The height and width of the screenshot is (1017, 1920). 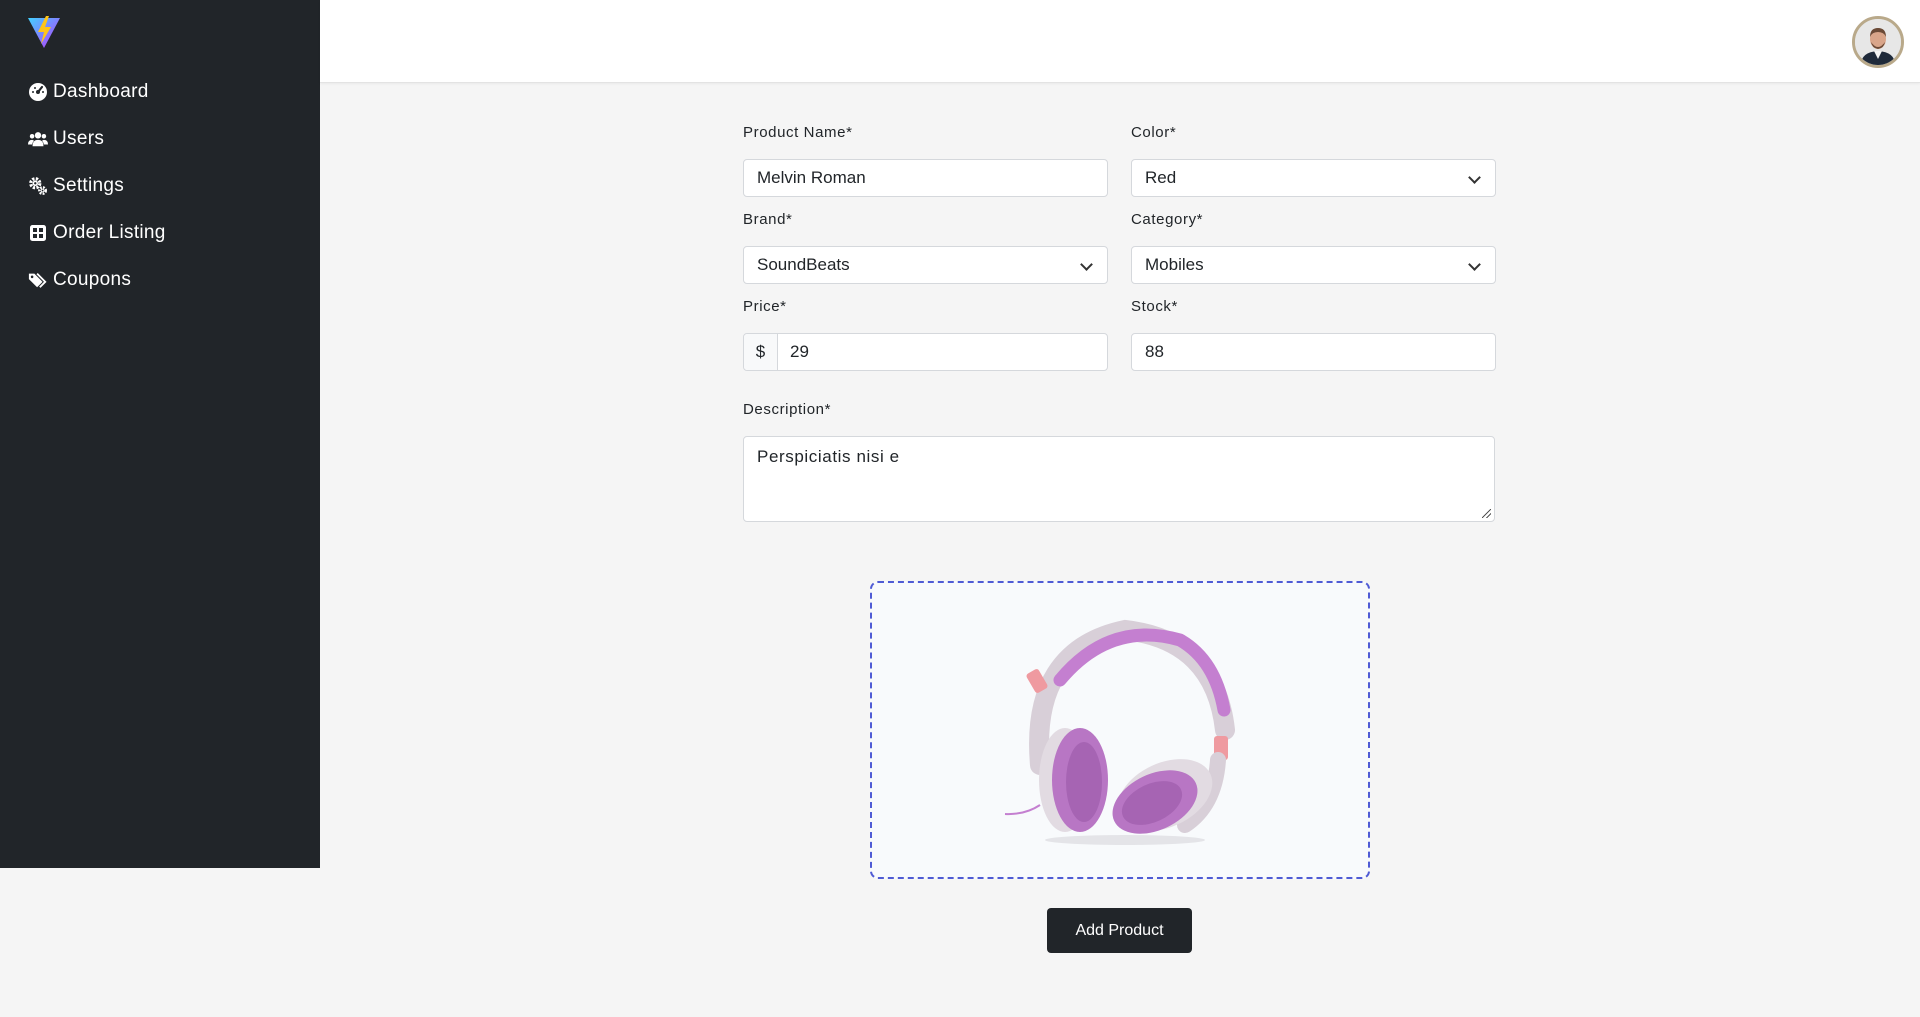 I want to click on price-value: 29, so click(x=799, y=351).